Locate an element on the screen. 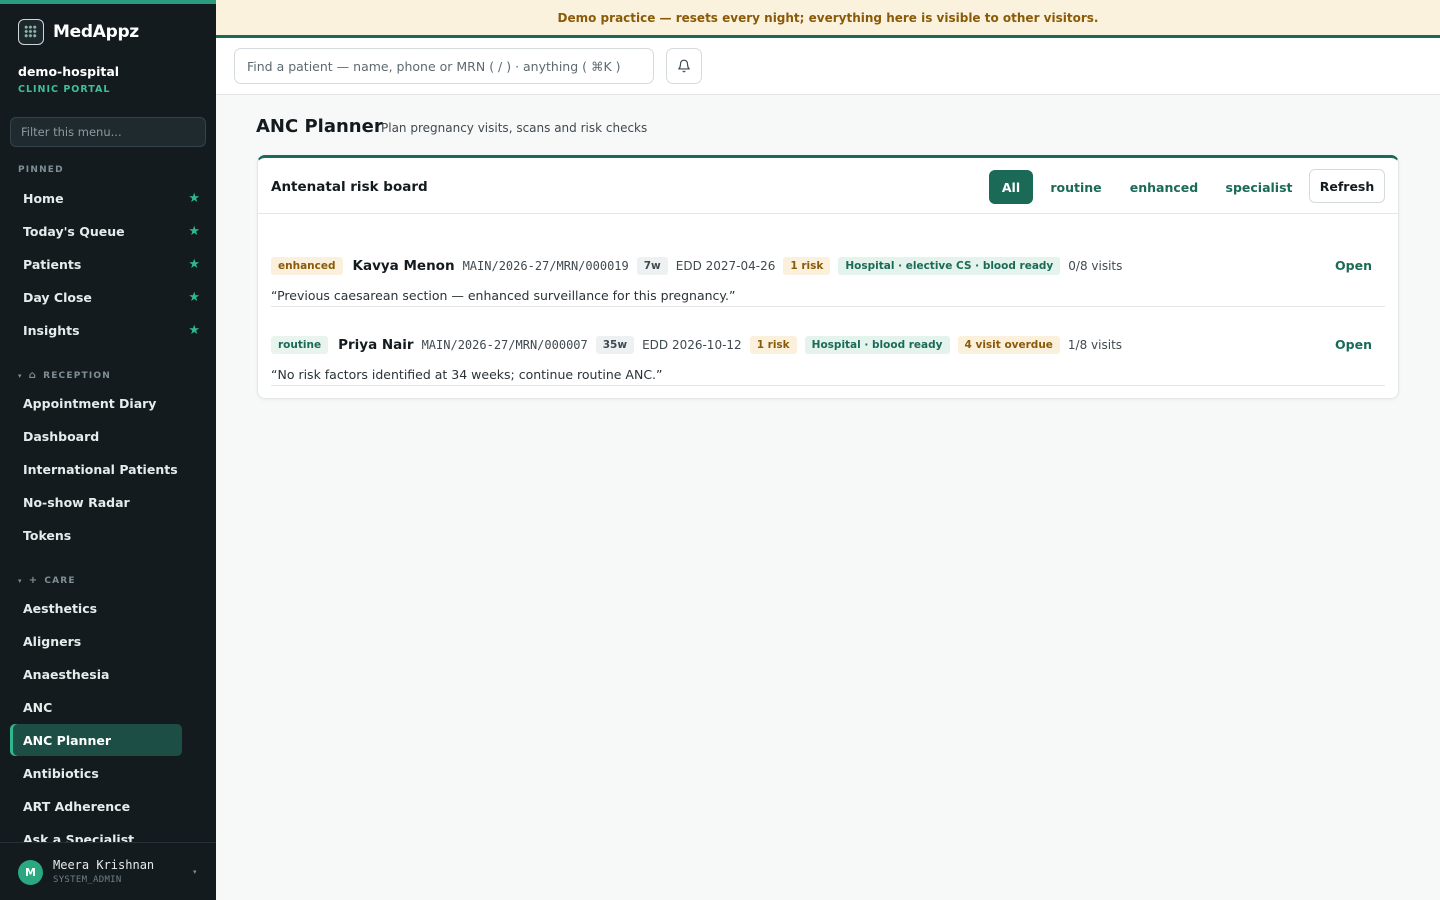 This screenshot has width=1440, height=900. sidebar-item-anc-planner: ANC Planner is located at coordinates (96, 740).